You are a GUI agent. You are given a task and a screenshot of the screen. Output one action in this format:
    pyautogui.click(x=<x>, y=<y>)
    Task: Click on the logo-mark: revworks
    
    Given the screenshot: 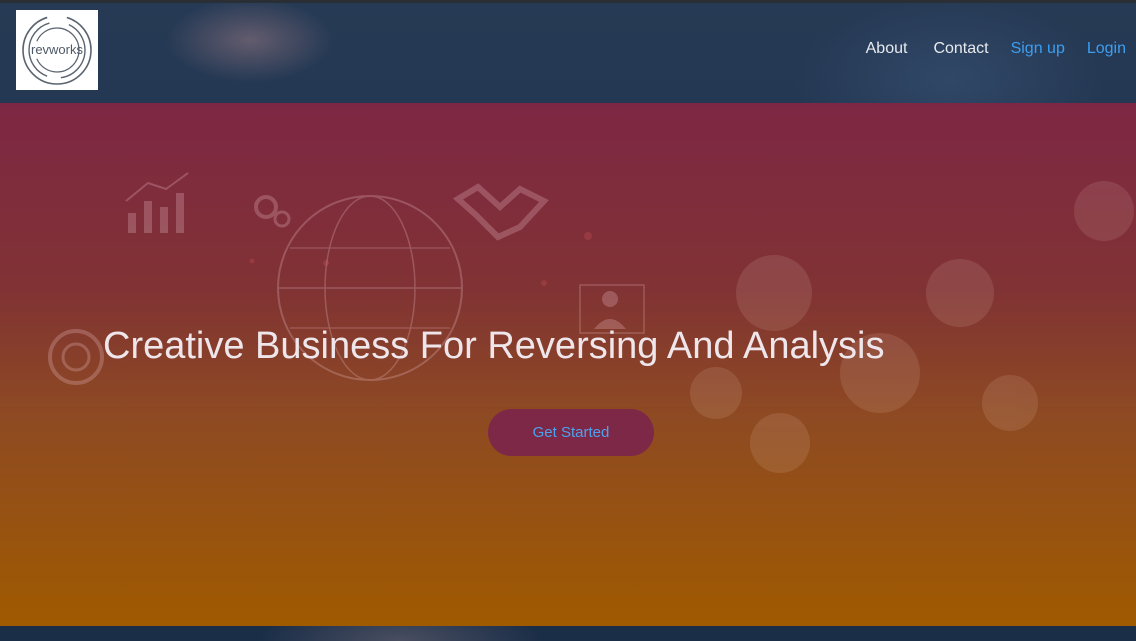 What is the action you would take?
    pyautogui.click(x=57, y=50)
    